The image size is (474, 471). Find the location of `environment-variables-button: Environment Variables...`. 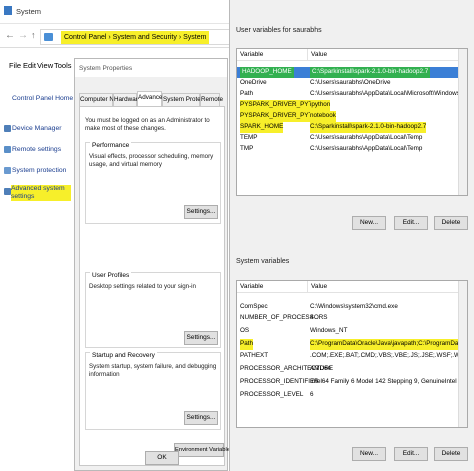

environment-variables-button: Environment Variables... is located at coordinates (206, 450).